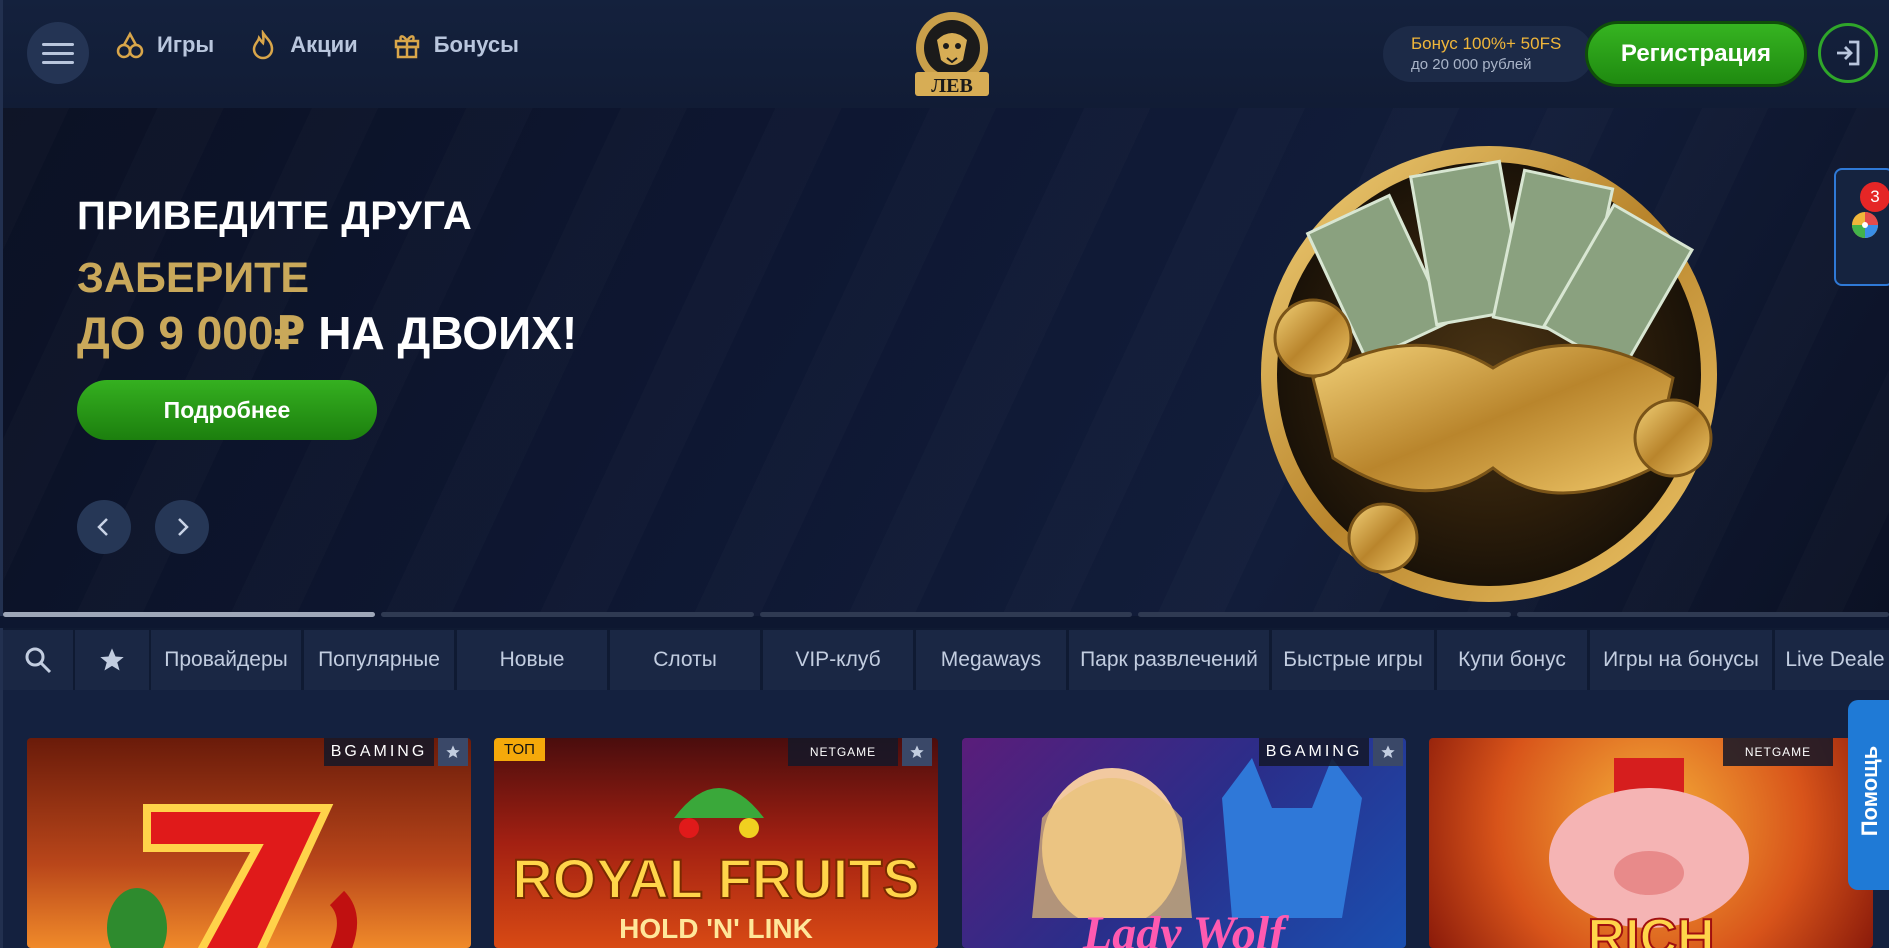 The height and width of the screenshot is (948, 1889). I want to click on main-nav: Игры Акции Бонусы, so click(317, 45).